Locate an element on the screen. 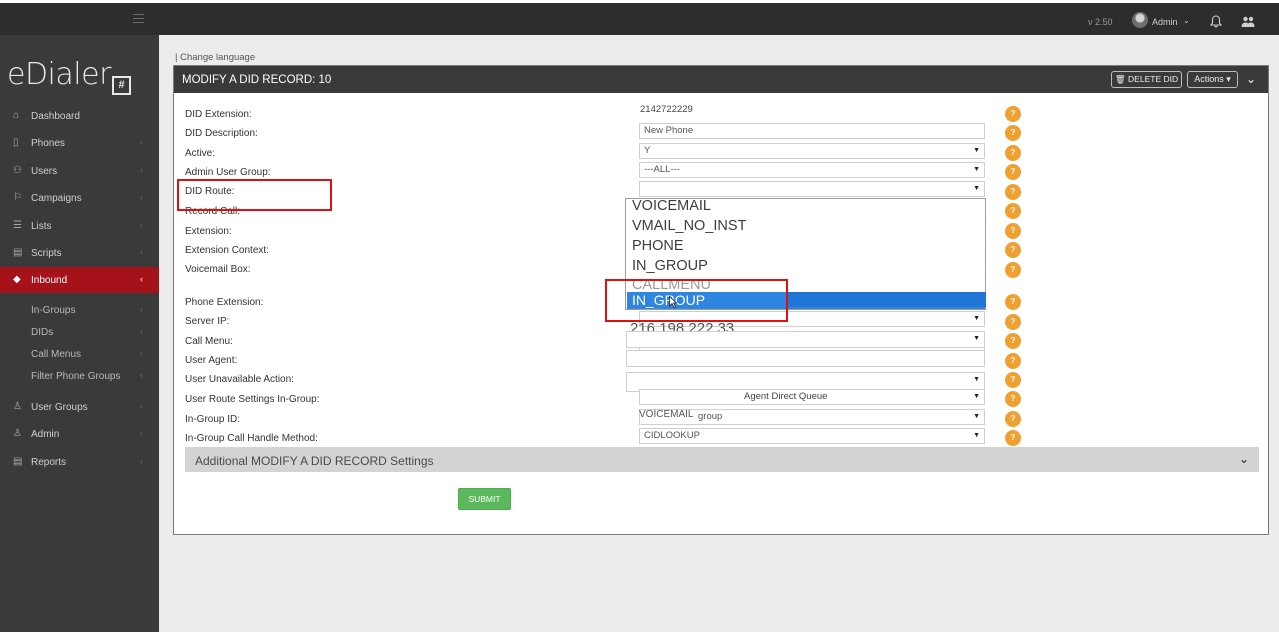 The image size is (1279, 632). dropdown-option: IN_GROUP is located at coordinates (670, 266).